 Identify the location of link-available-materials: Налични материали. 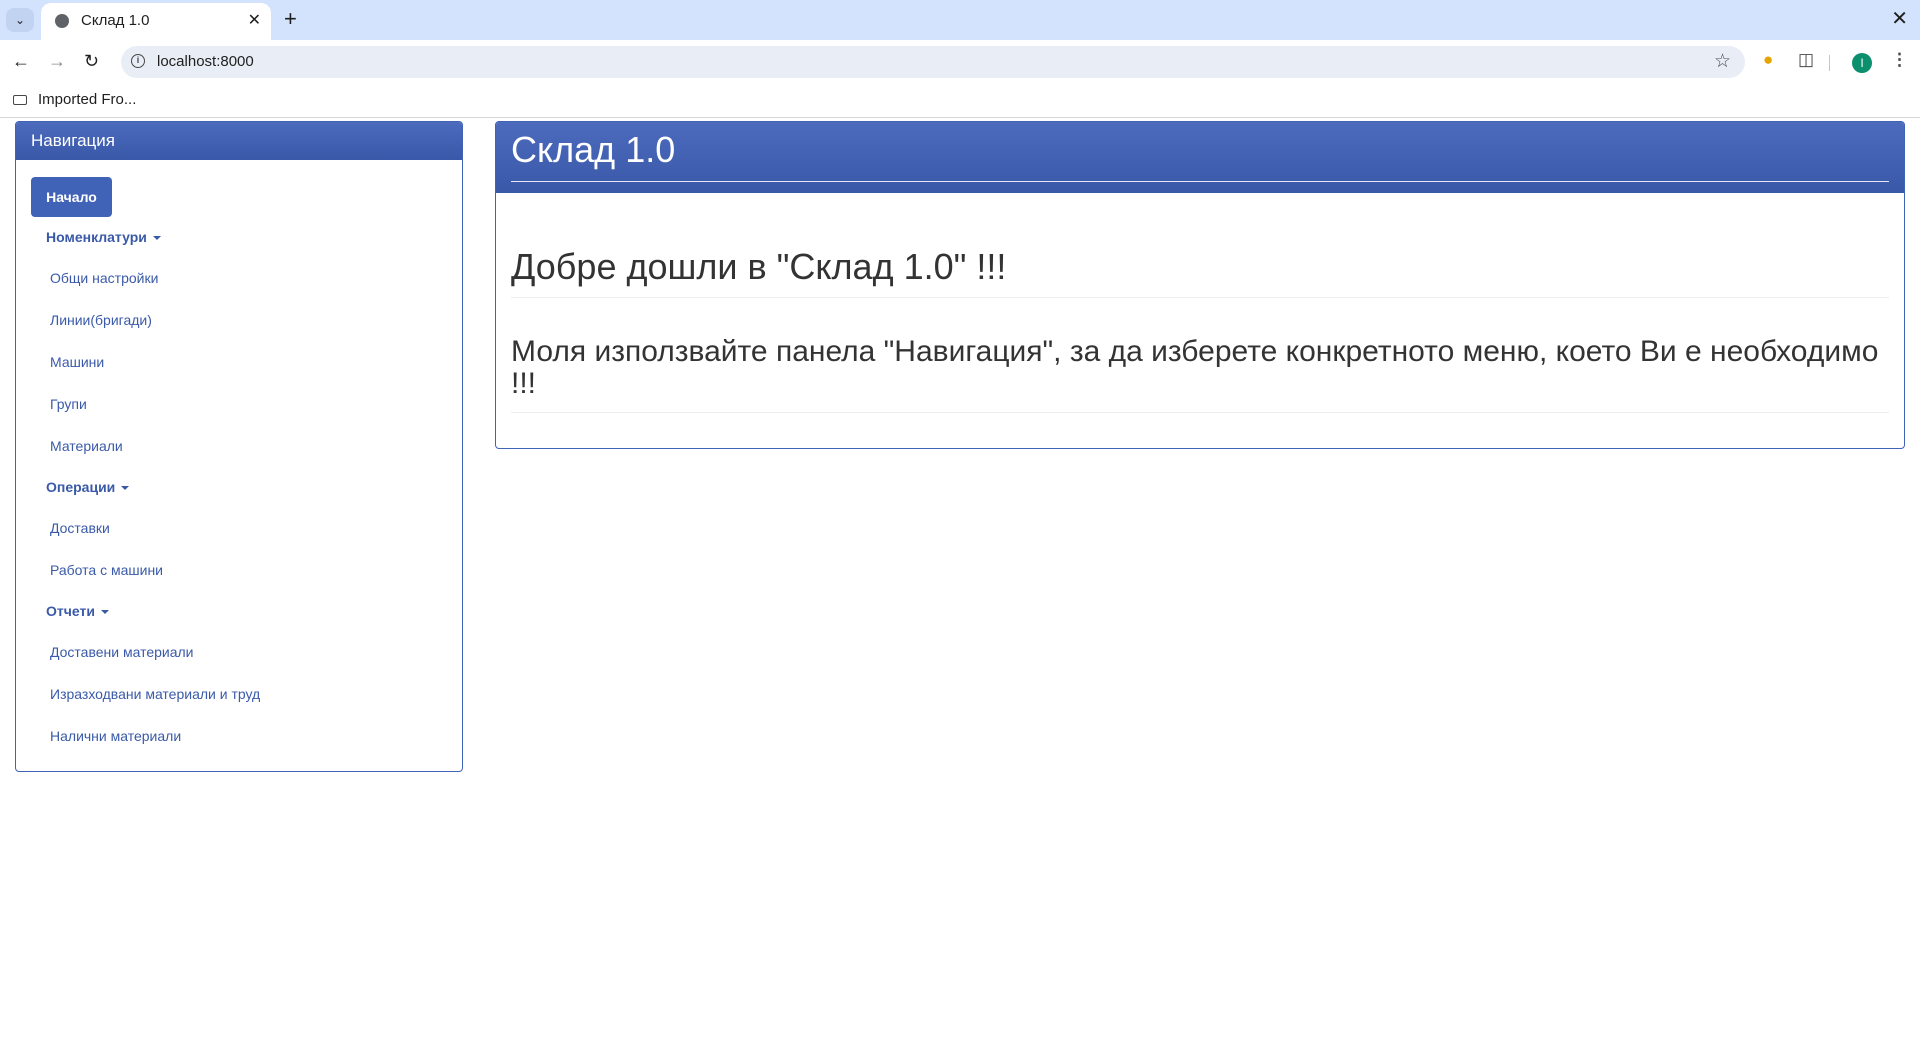
(115, 736).